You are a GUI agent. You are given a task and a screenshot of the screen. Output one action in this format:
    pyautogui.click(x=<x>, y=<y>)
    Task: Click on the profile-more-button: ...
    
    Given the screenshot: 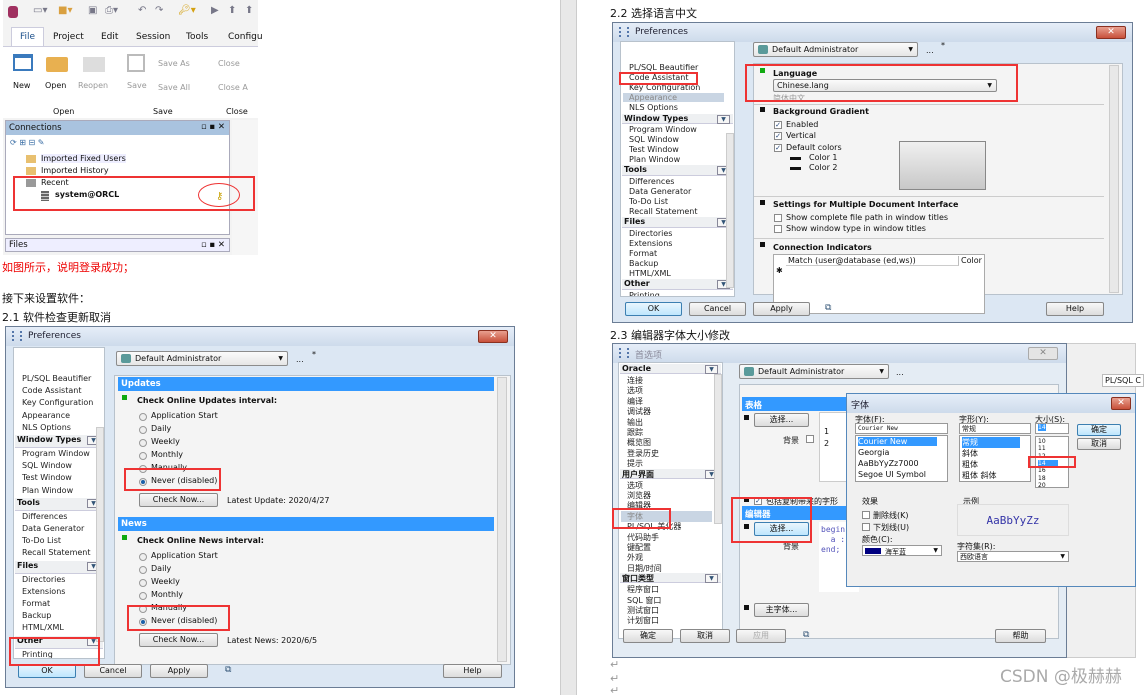 What is the action you would take?
    pyautogui.click(x=900, y=372)
    